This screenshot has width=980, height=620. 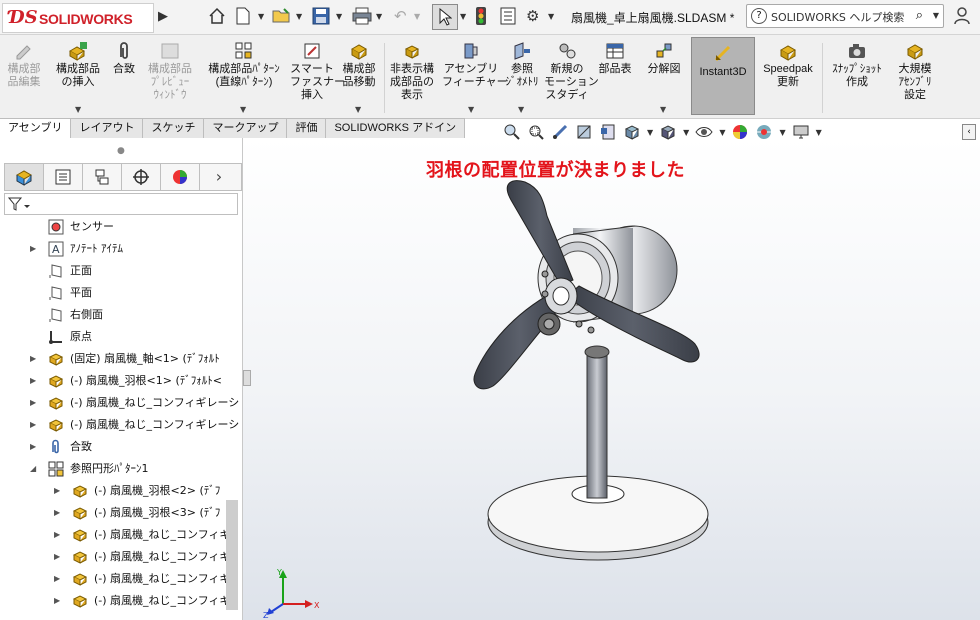 What do you see at coordinates (247, 378) in the screenshot?
I see `panel-splitter-handle` at bounding box center [247, 378].